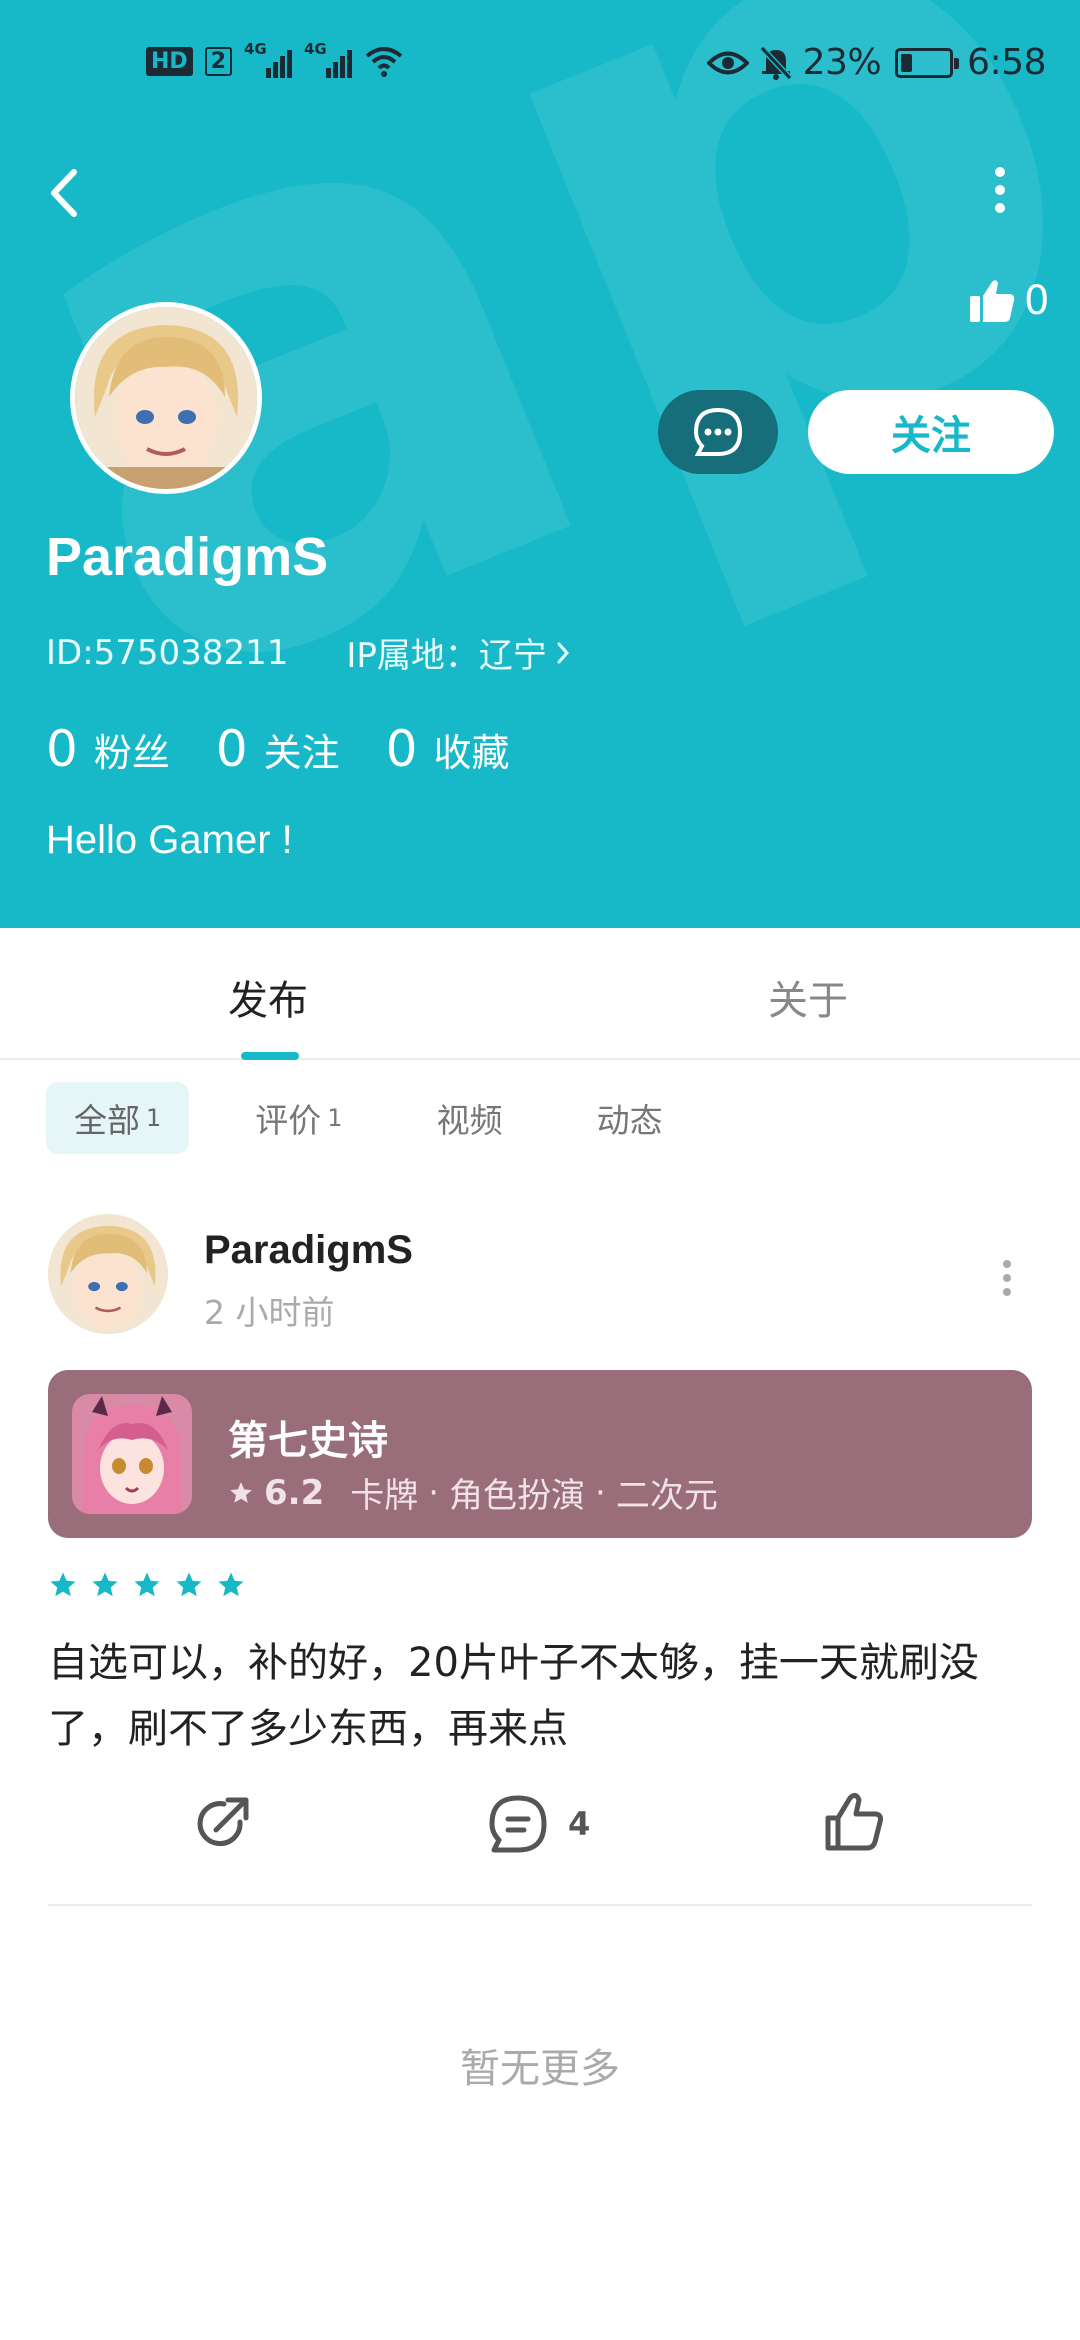 The width and height of the screenshot is (1080, 2340). Describe the element at coordinates (288, 1120) in the screenshot. I see `filter-label: 评价` at that location.